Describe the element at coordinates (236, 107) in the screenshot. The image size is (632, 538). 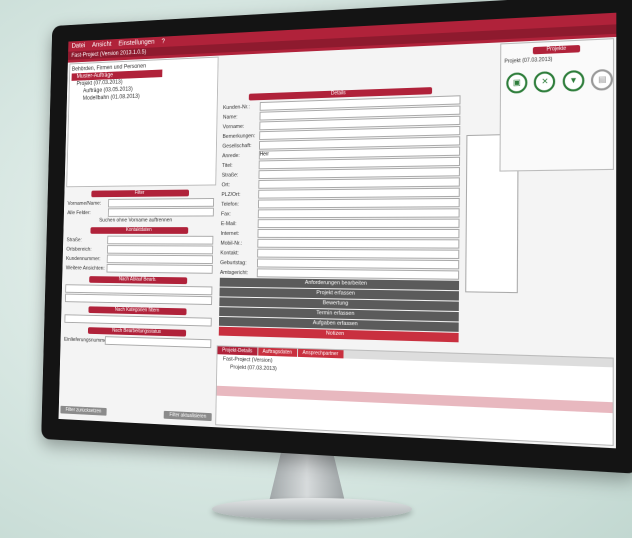
I see `form-label: Kunden-Nr.:` at that location.